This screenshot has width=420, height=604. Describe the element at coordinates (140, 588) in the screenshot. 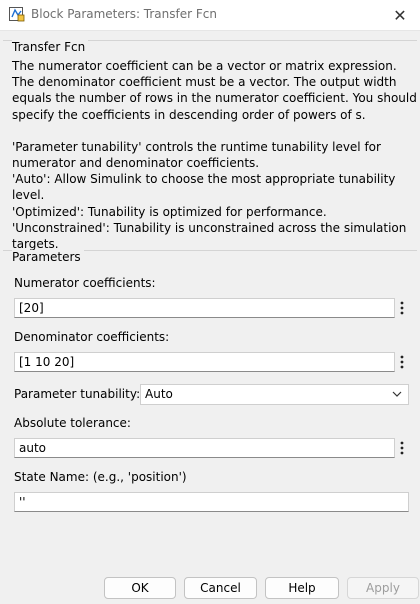

I see `ok-button: OK` at that location.